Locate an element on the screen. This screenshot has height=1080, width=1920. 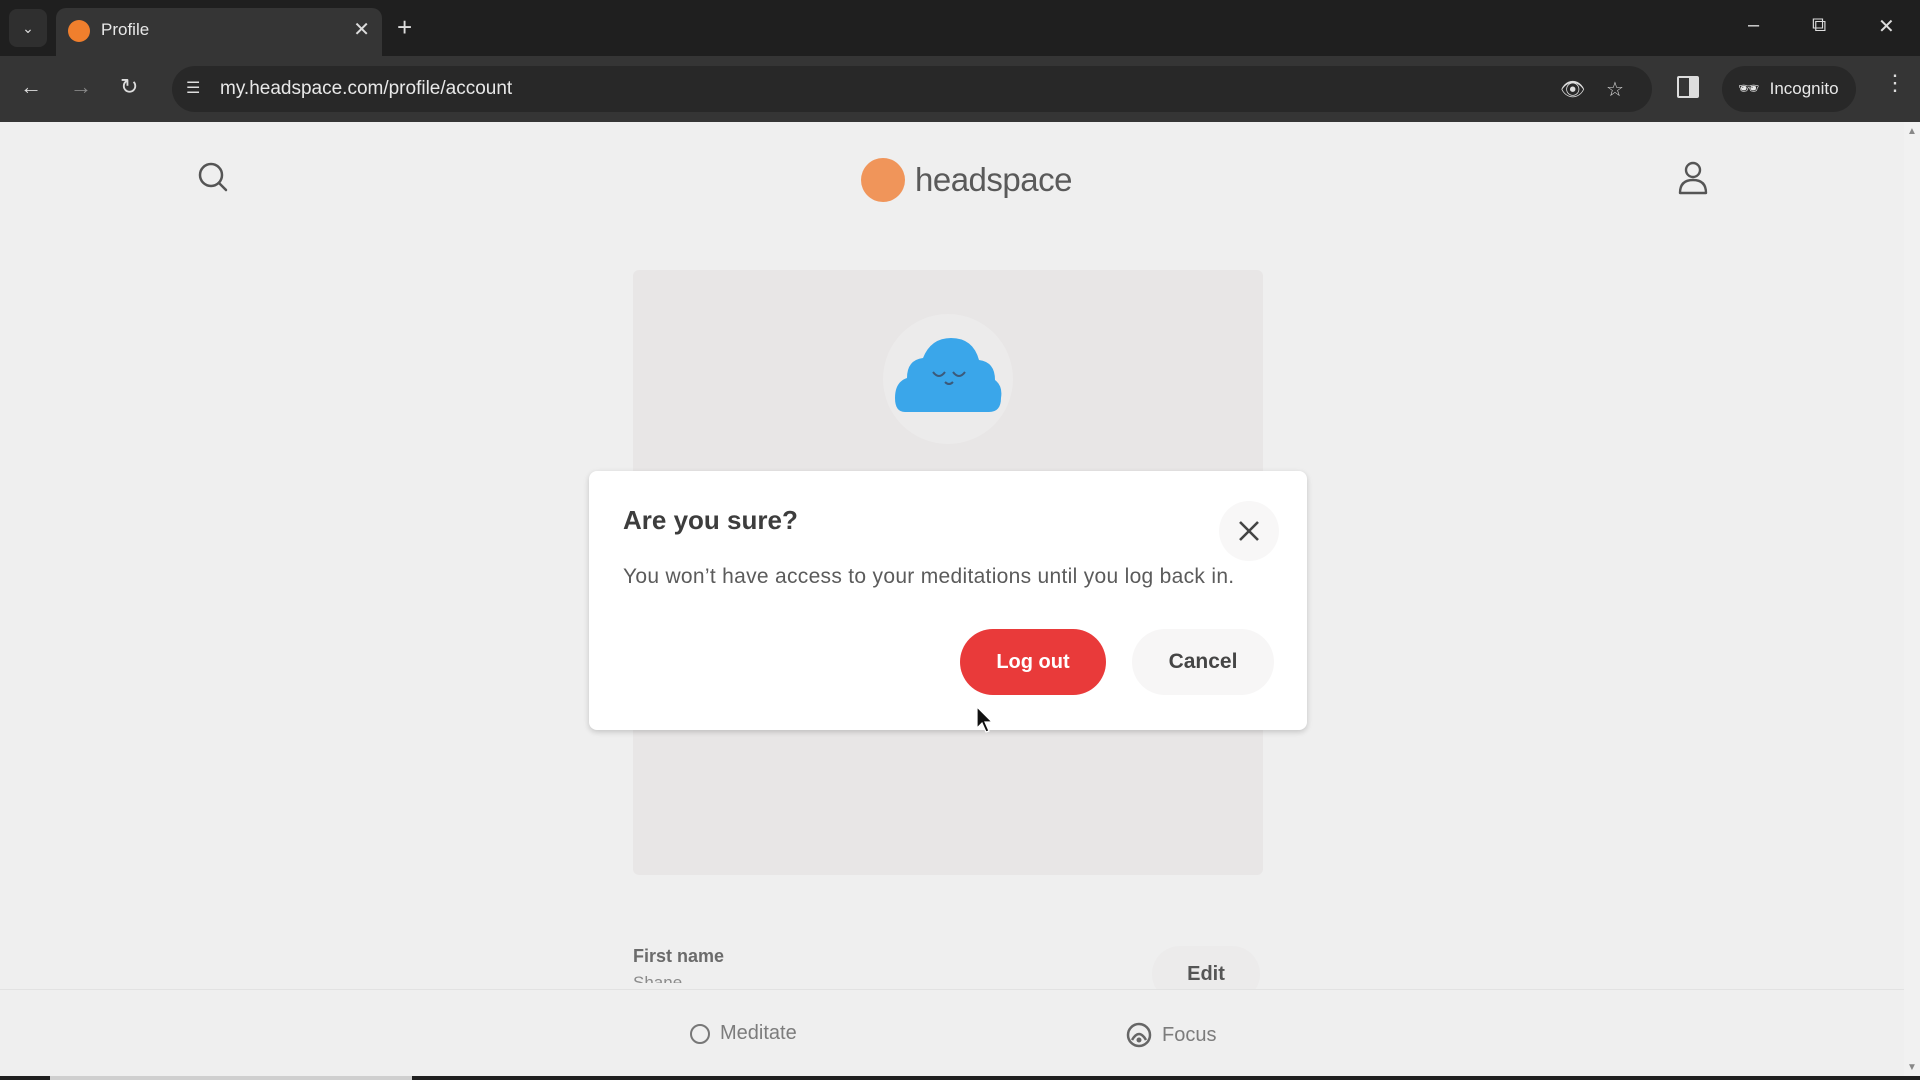
eye-slash-icon: 👁 is located at coordinates (1572, 89).